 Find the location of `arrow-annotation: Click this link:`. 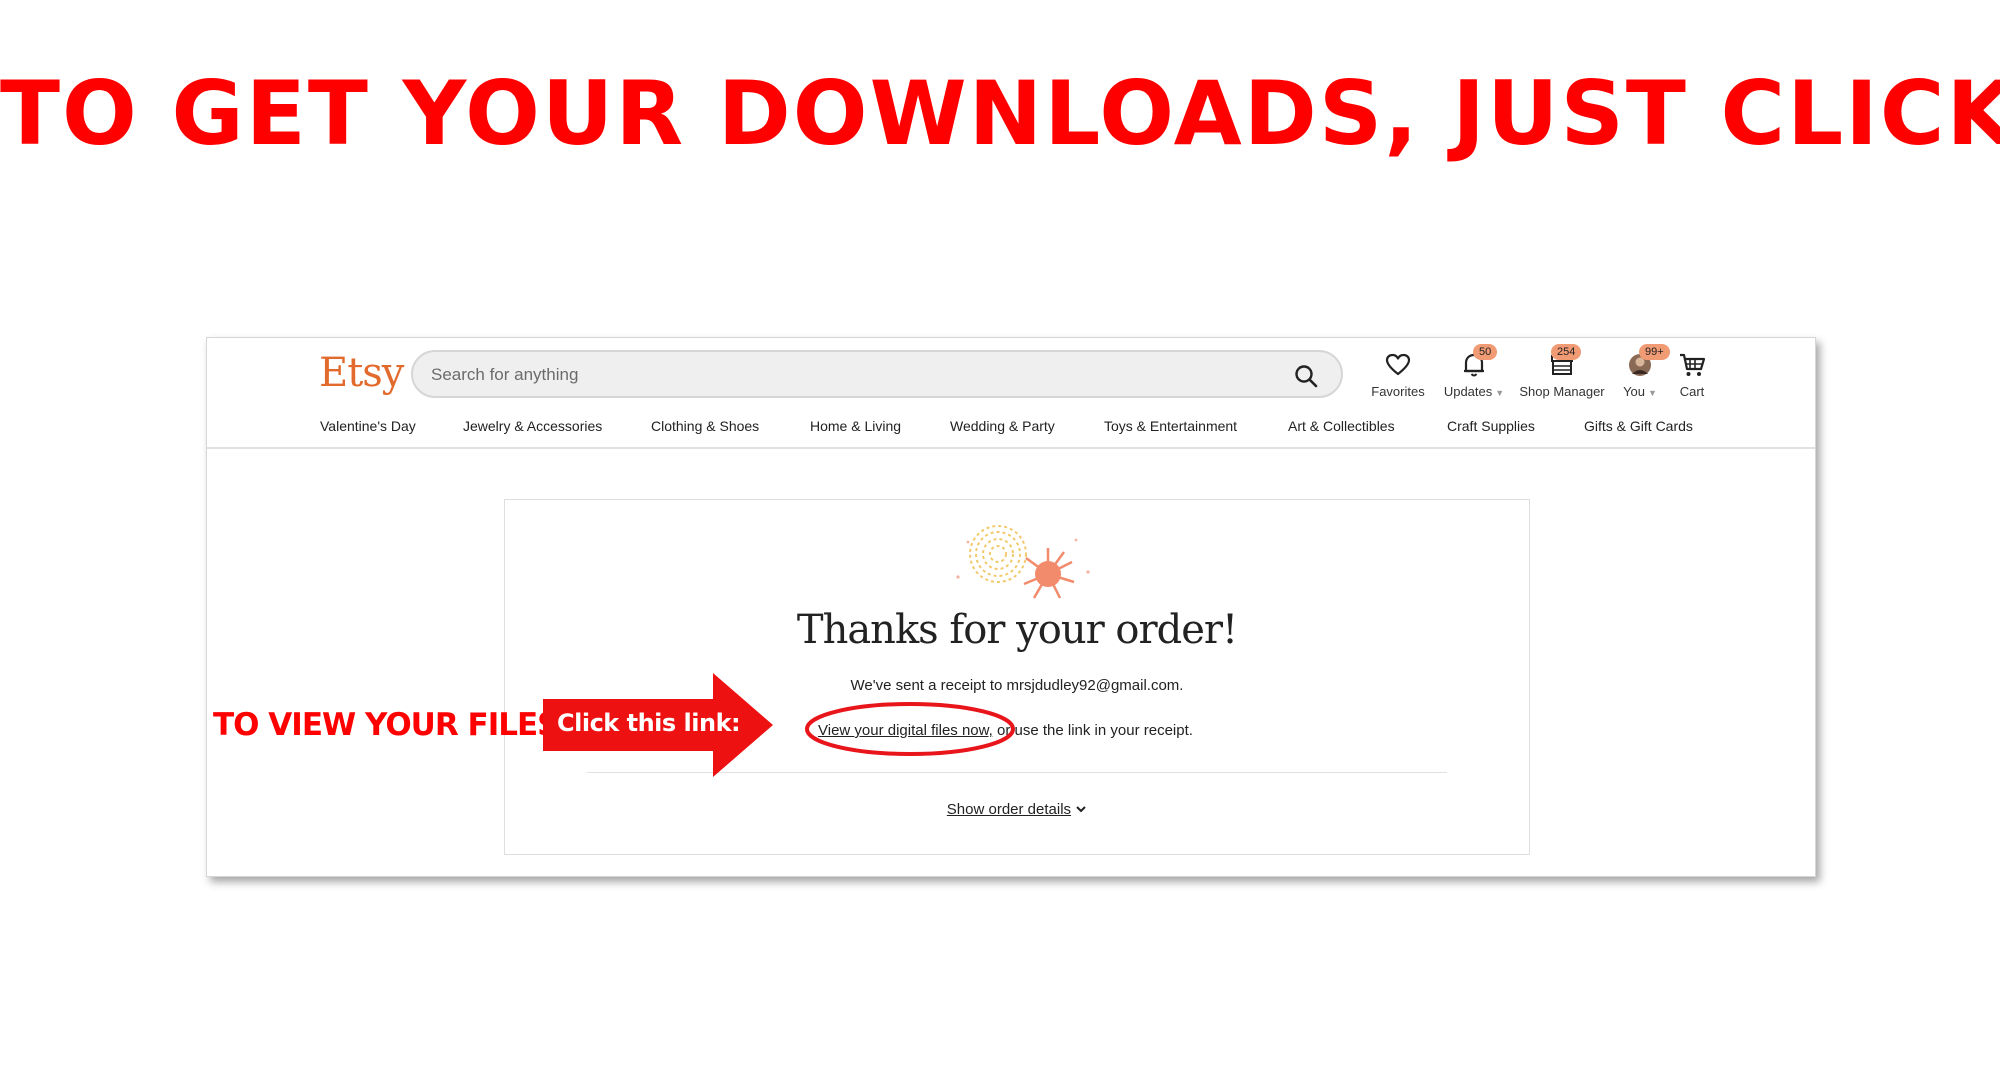

arrow-annotation: Click this link: is located at coordinates (658, 725).